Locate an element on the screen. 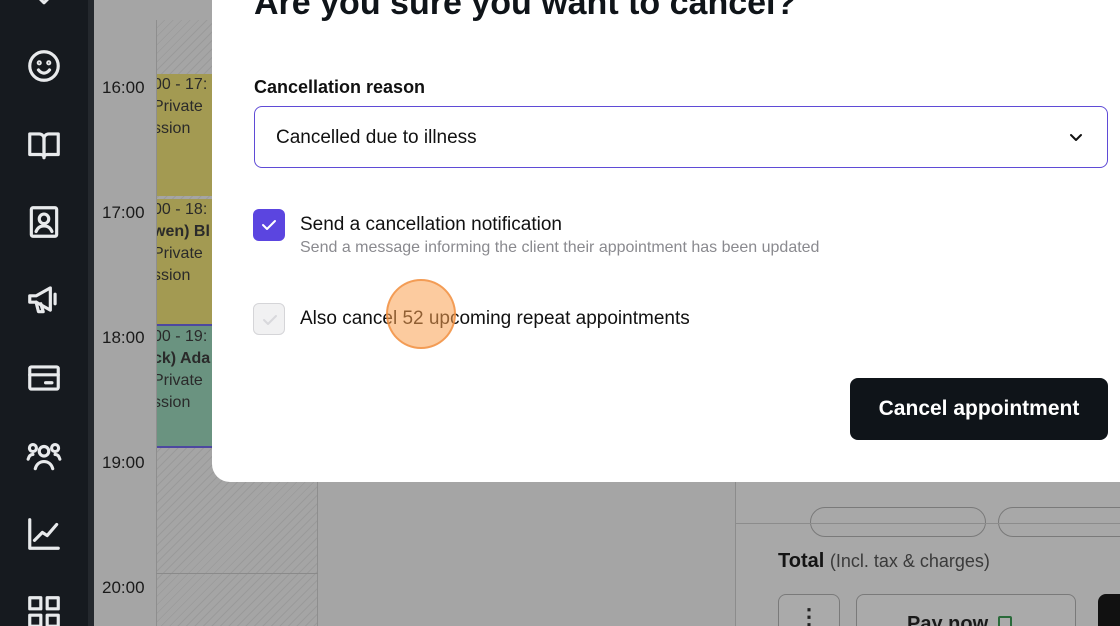 Image resolution: width=1120 pixels, height=626 pixels. event-time: 00 - 17: is located at coordinates (182, 84).